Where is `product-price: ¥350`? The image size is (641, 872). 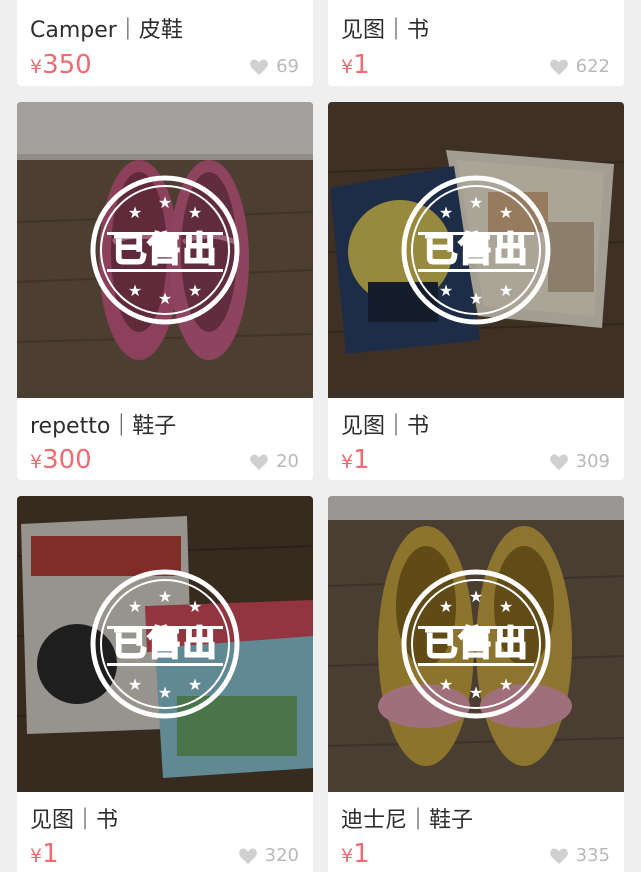
product-price: ¥350 is located at coordinates (61, 65).